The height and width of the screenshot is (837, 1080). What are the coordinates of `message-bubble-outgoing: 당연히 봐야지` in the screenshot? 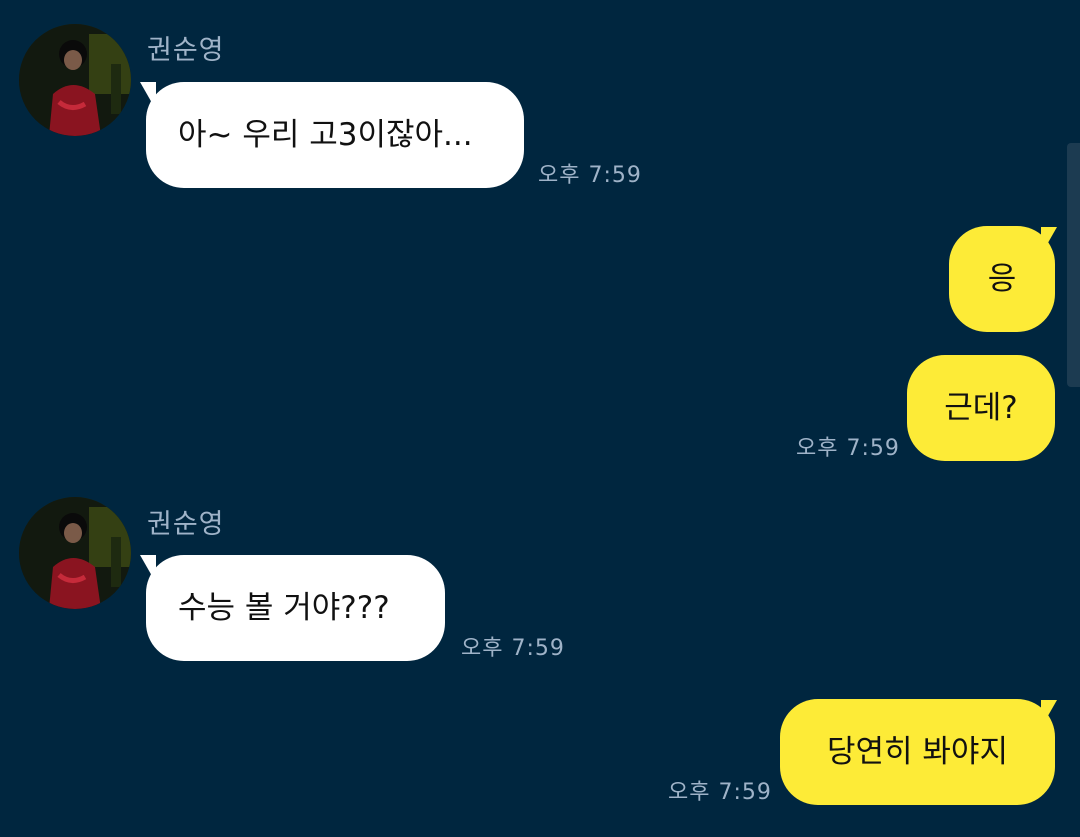 It's located at (917, 752).